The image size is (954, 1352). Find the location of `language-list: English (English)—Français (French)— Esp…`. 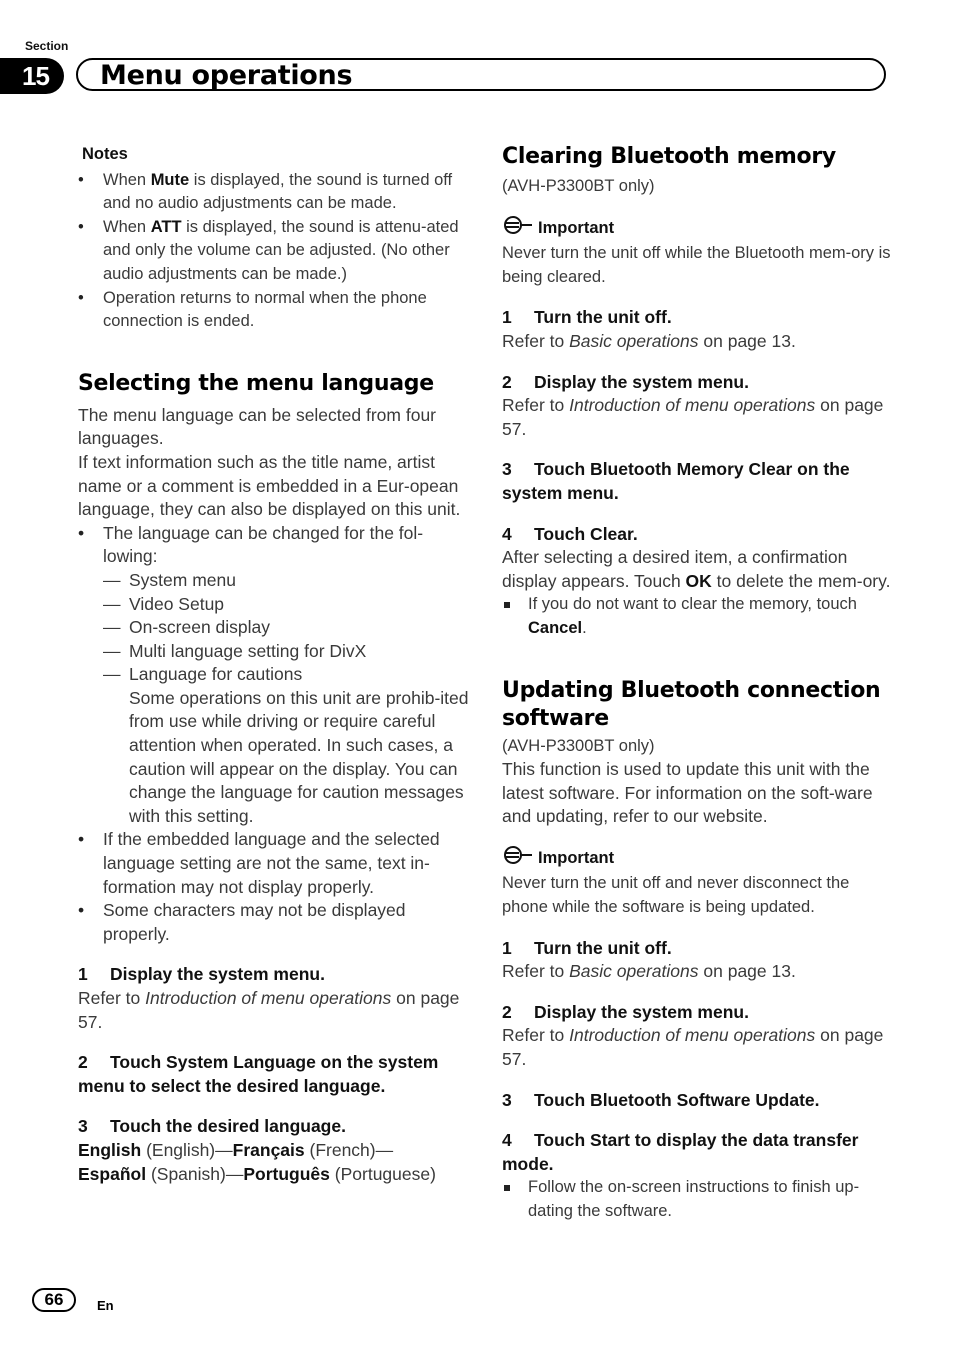

language-list: English (English)—Français (French)— Esp… is located at coordinates (257, 1161).